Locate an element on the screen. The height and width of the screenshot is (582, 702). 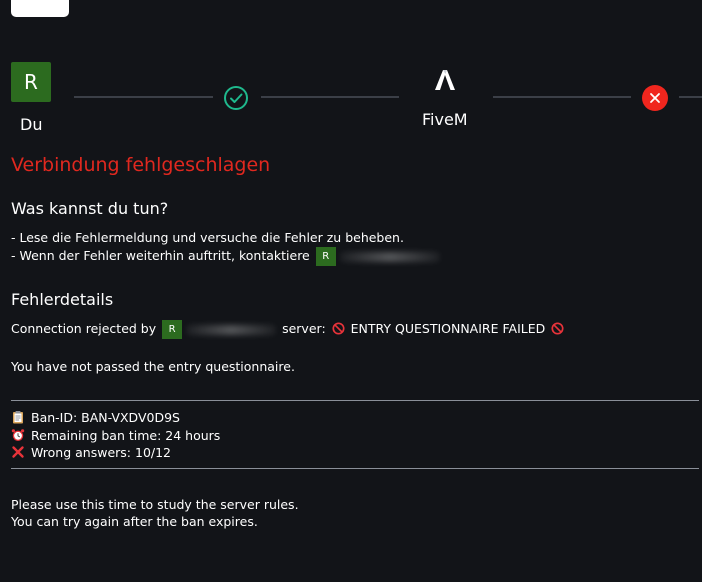
help-heading: Was kannst du tun? is located at coordinates (90, 208).